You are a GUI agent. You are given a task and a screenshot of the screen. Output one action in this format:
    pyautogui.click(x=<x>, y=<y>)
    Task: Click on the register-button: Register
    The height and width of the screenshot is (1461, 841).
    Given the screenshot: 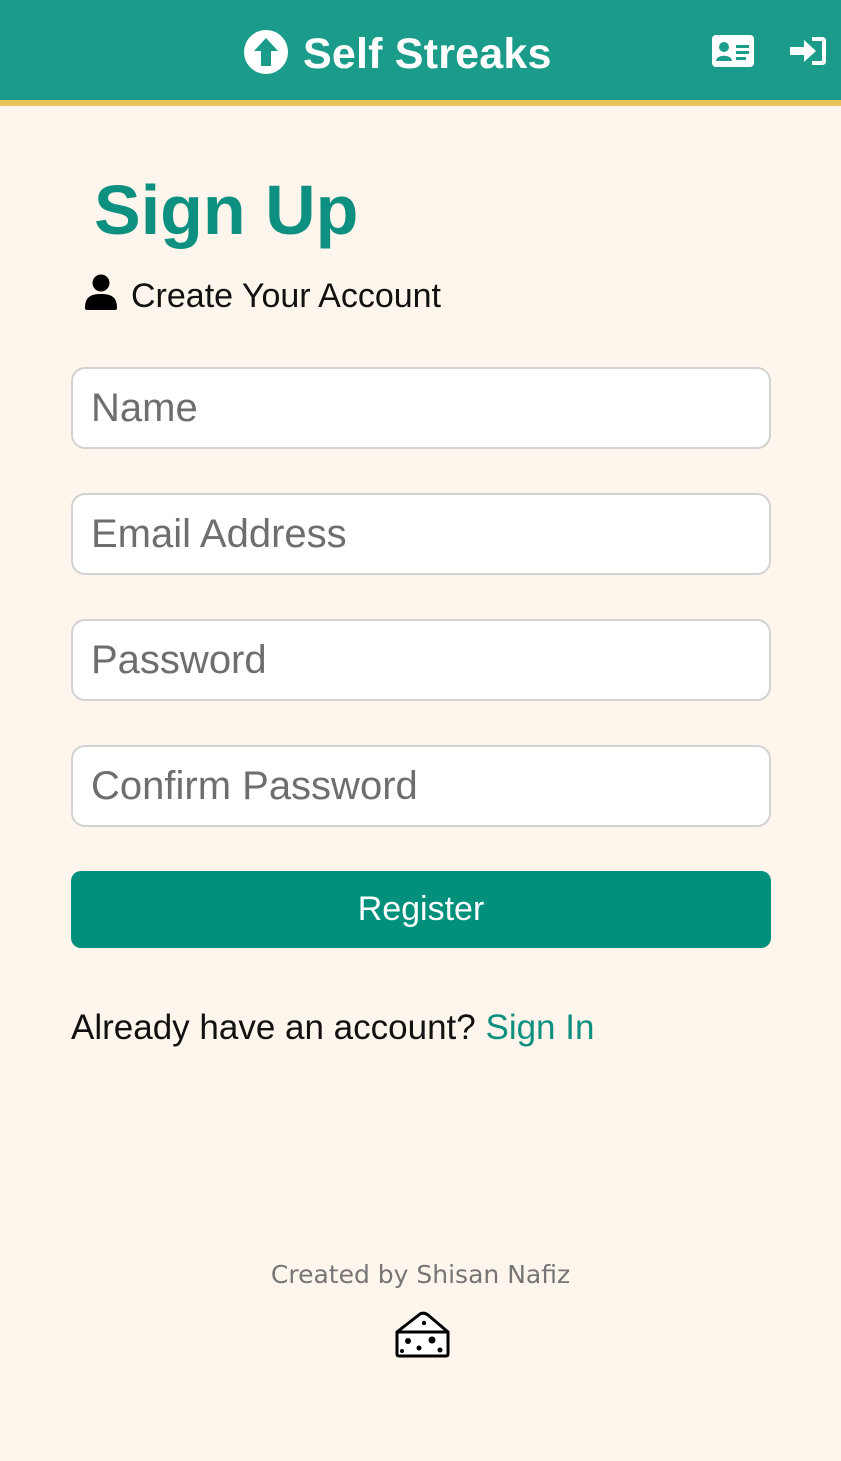 What is the action you would take?
    pyautogui.click(x=421, y=909)
    